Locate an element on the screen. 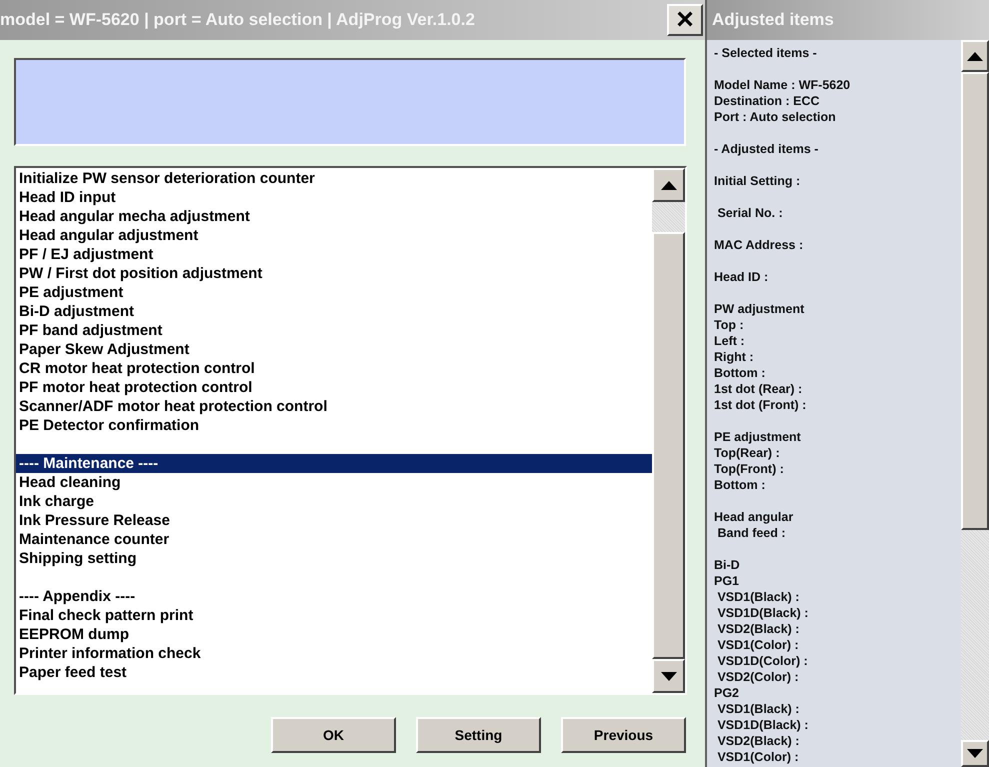 This screenshot has height=767, width=989. info-line: Top : is located at coordinates (729, 325).